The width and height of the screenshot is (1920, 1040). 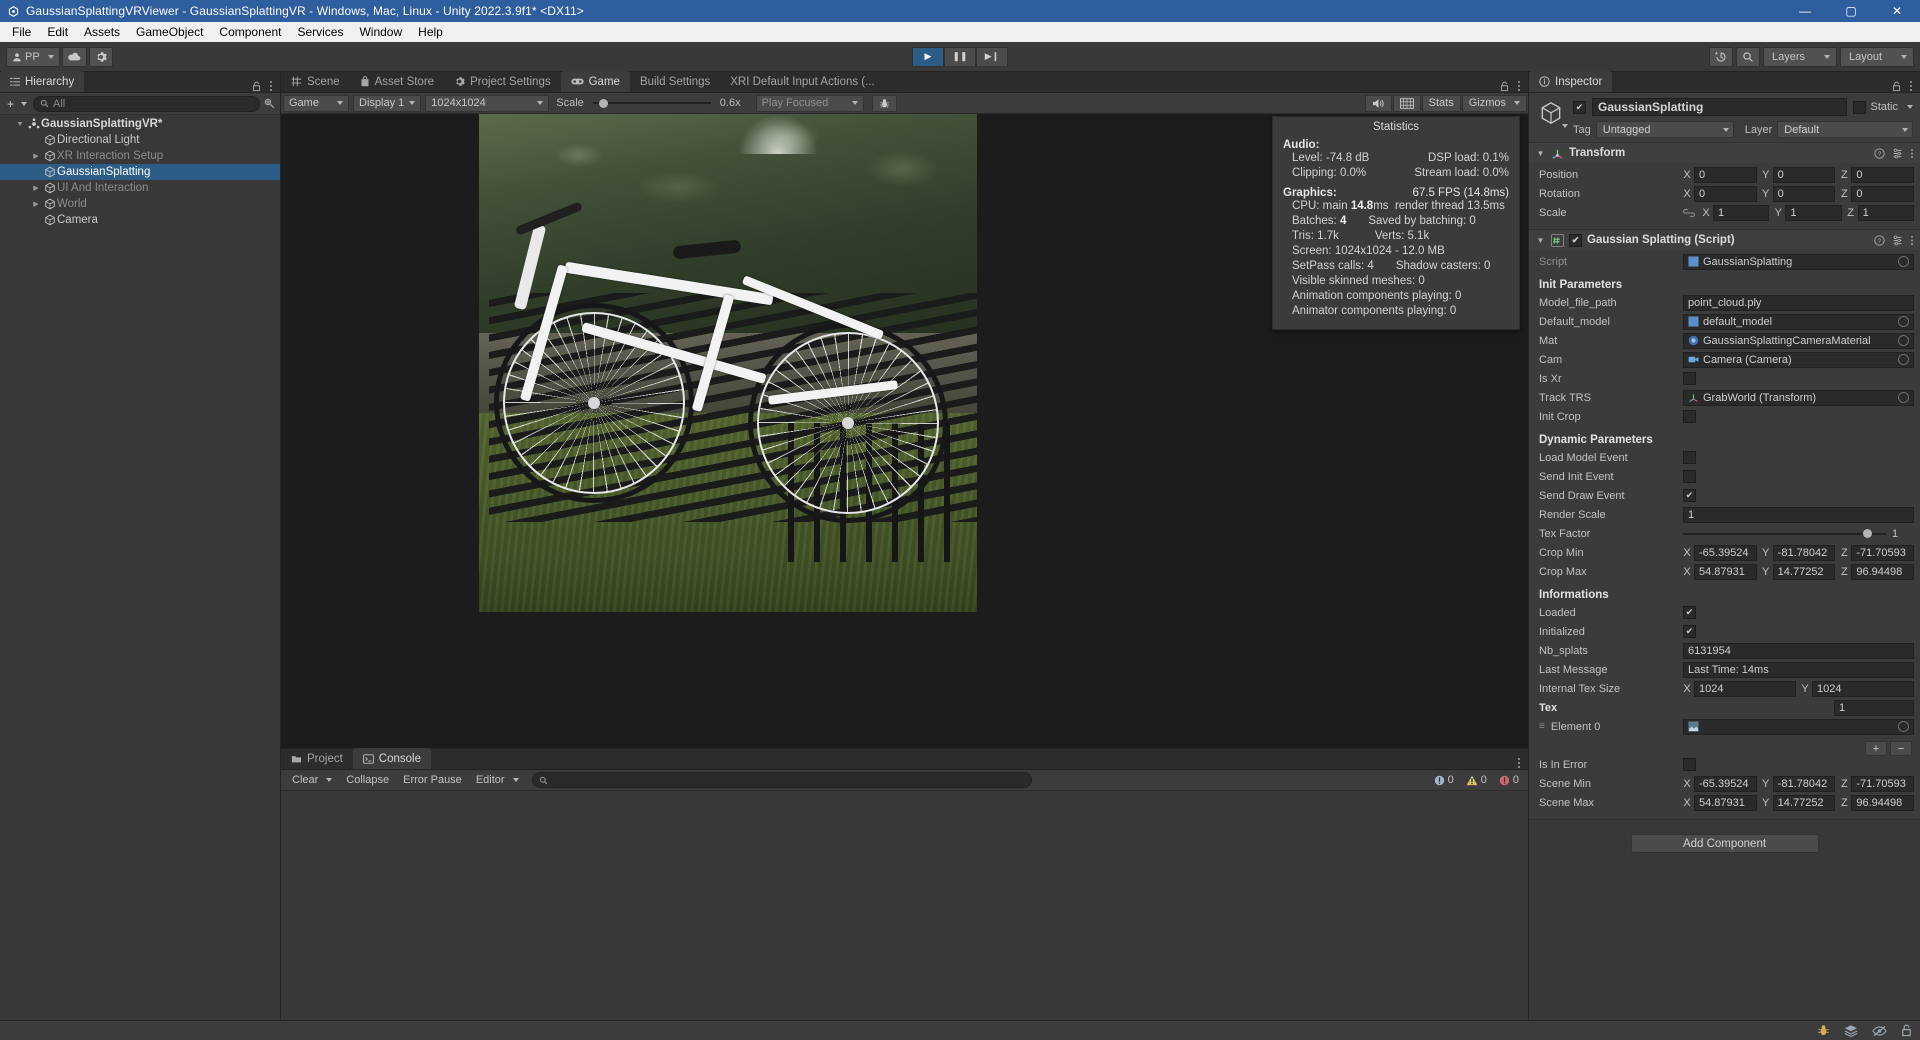 What do you see at coordinates (497, 780) in the screenshot?
I see `console-editor-dropdown: Editor` at bounding box center [497, 780].